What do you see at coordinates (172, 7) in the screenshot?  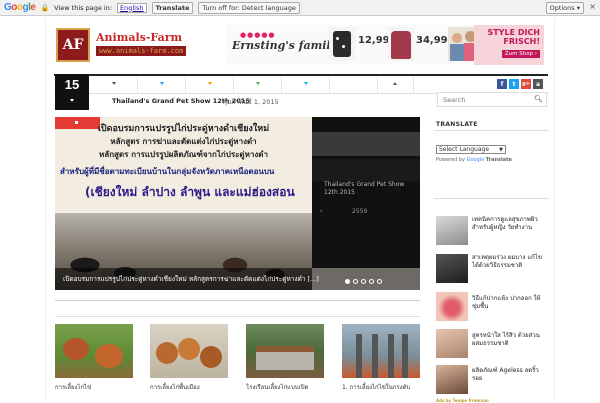 I see `translate-button: Translate` at bounding box center [172, 7].